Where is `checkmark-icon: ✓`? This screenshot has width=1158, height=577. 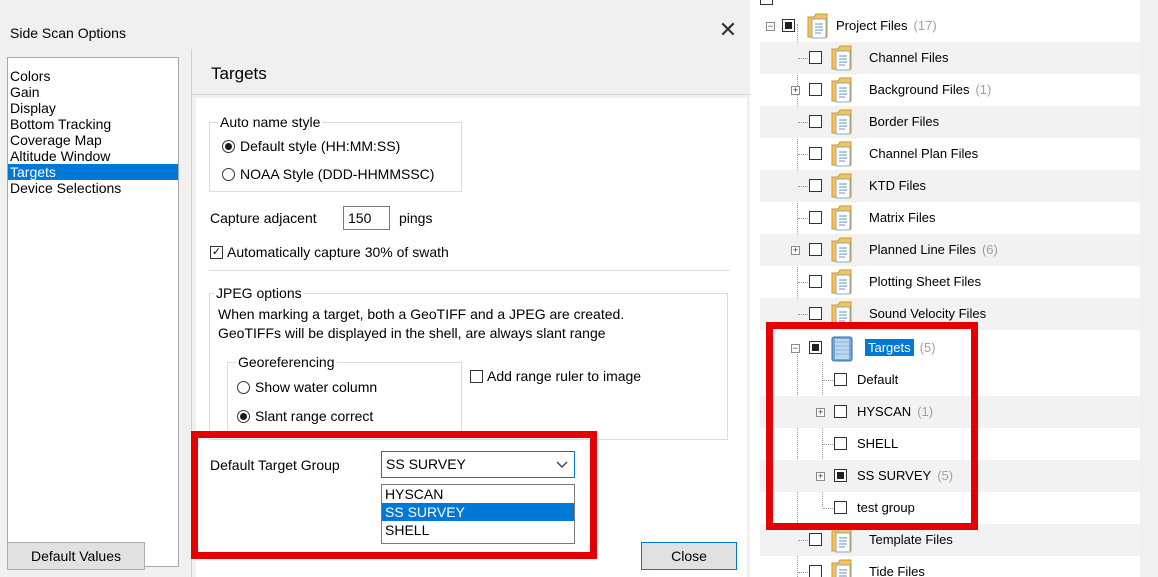 checkmark-icon: ✓ is located at coordinates (216, 252).